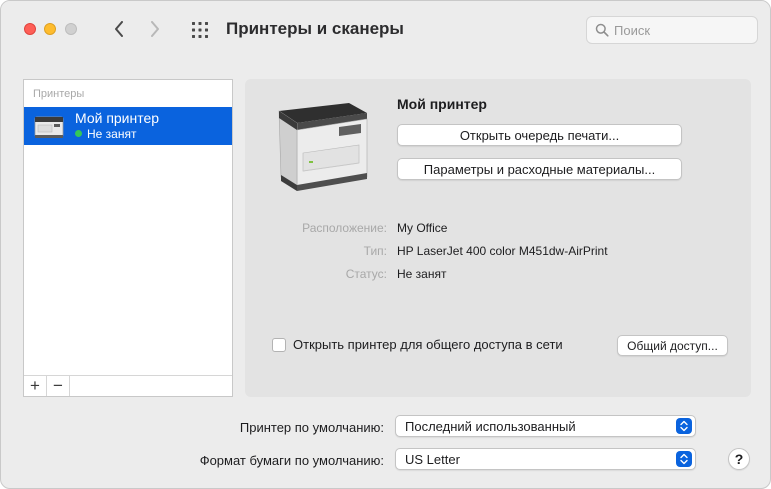  I want to click on printer-list-item: Мой принтер Не занят, so click(128, 126).